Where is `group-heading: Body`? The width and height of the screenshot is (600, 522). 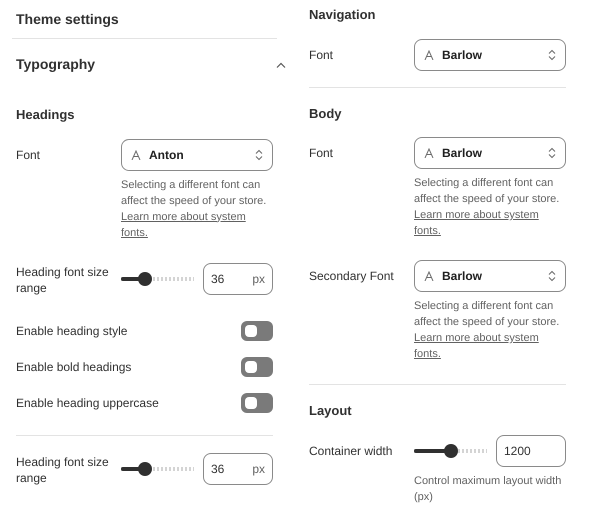
group-heading: Body is located at coordinates (325, 113).